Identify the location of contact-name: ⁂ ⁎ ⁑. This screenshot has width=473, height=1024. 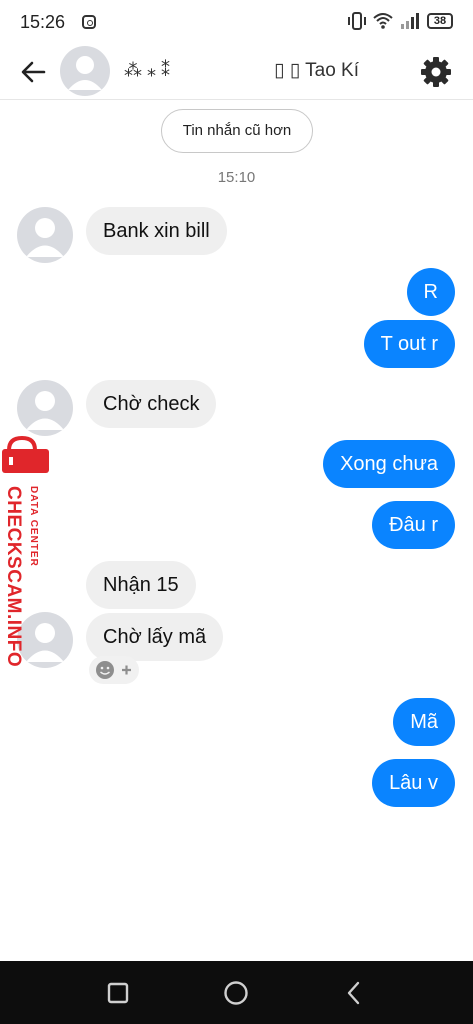
(147, 70).